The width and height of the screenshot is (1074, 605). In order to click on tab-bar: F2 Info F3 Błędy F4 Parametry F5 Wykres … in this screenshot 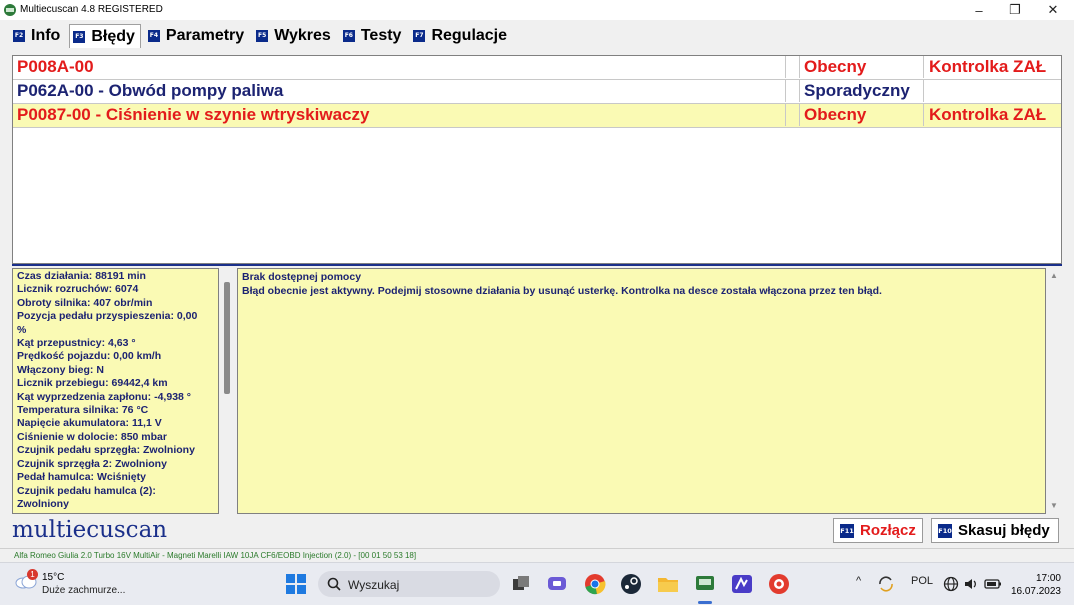, I will do `click(263, 36)`.